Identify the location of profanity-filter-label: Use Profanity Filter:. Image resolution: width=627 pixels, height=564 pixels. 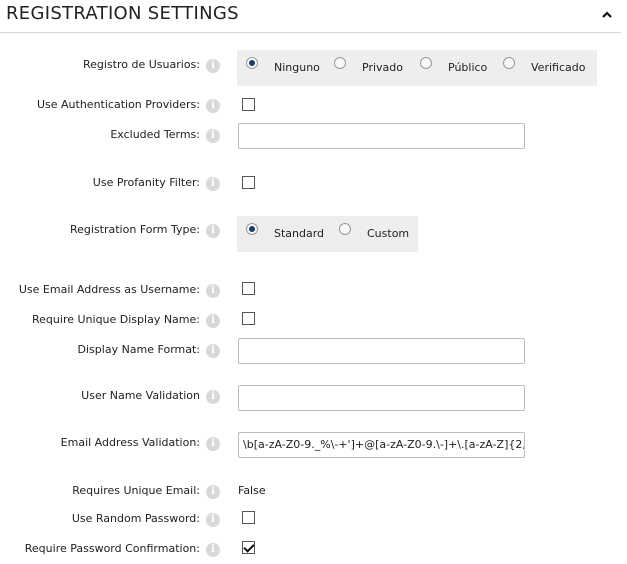
(146, 182).